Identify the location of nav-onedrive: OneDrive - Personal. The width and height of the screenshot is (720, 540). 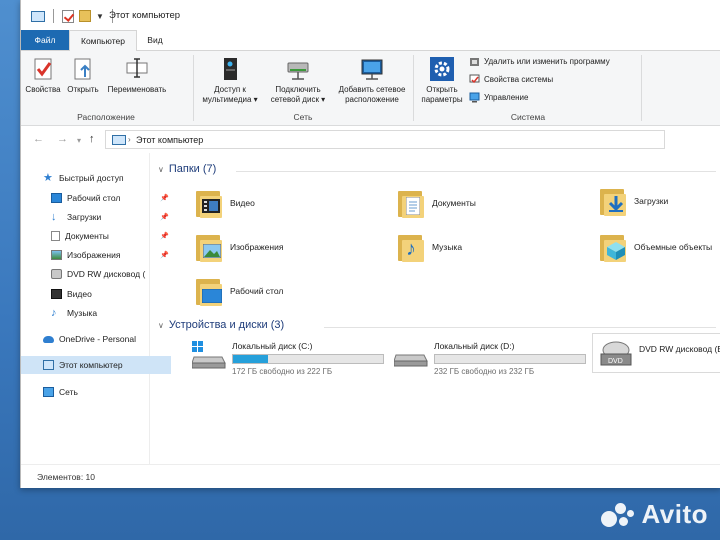
(96, 339).